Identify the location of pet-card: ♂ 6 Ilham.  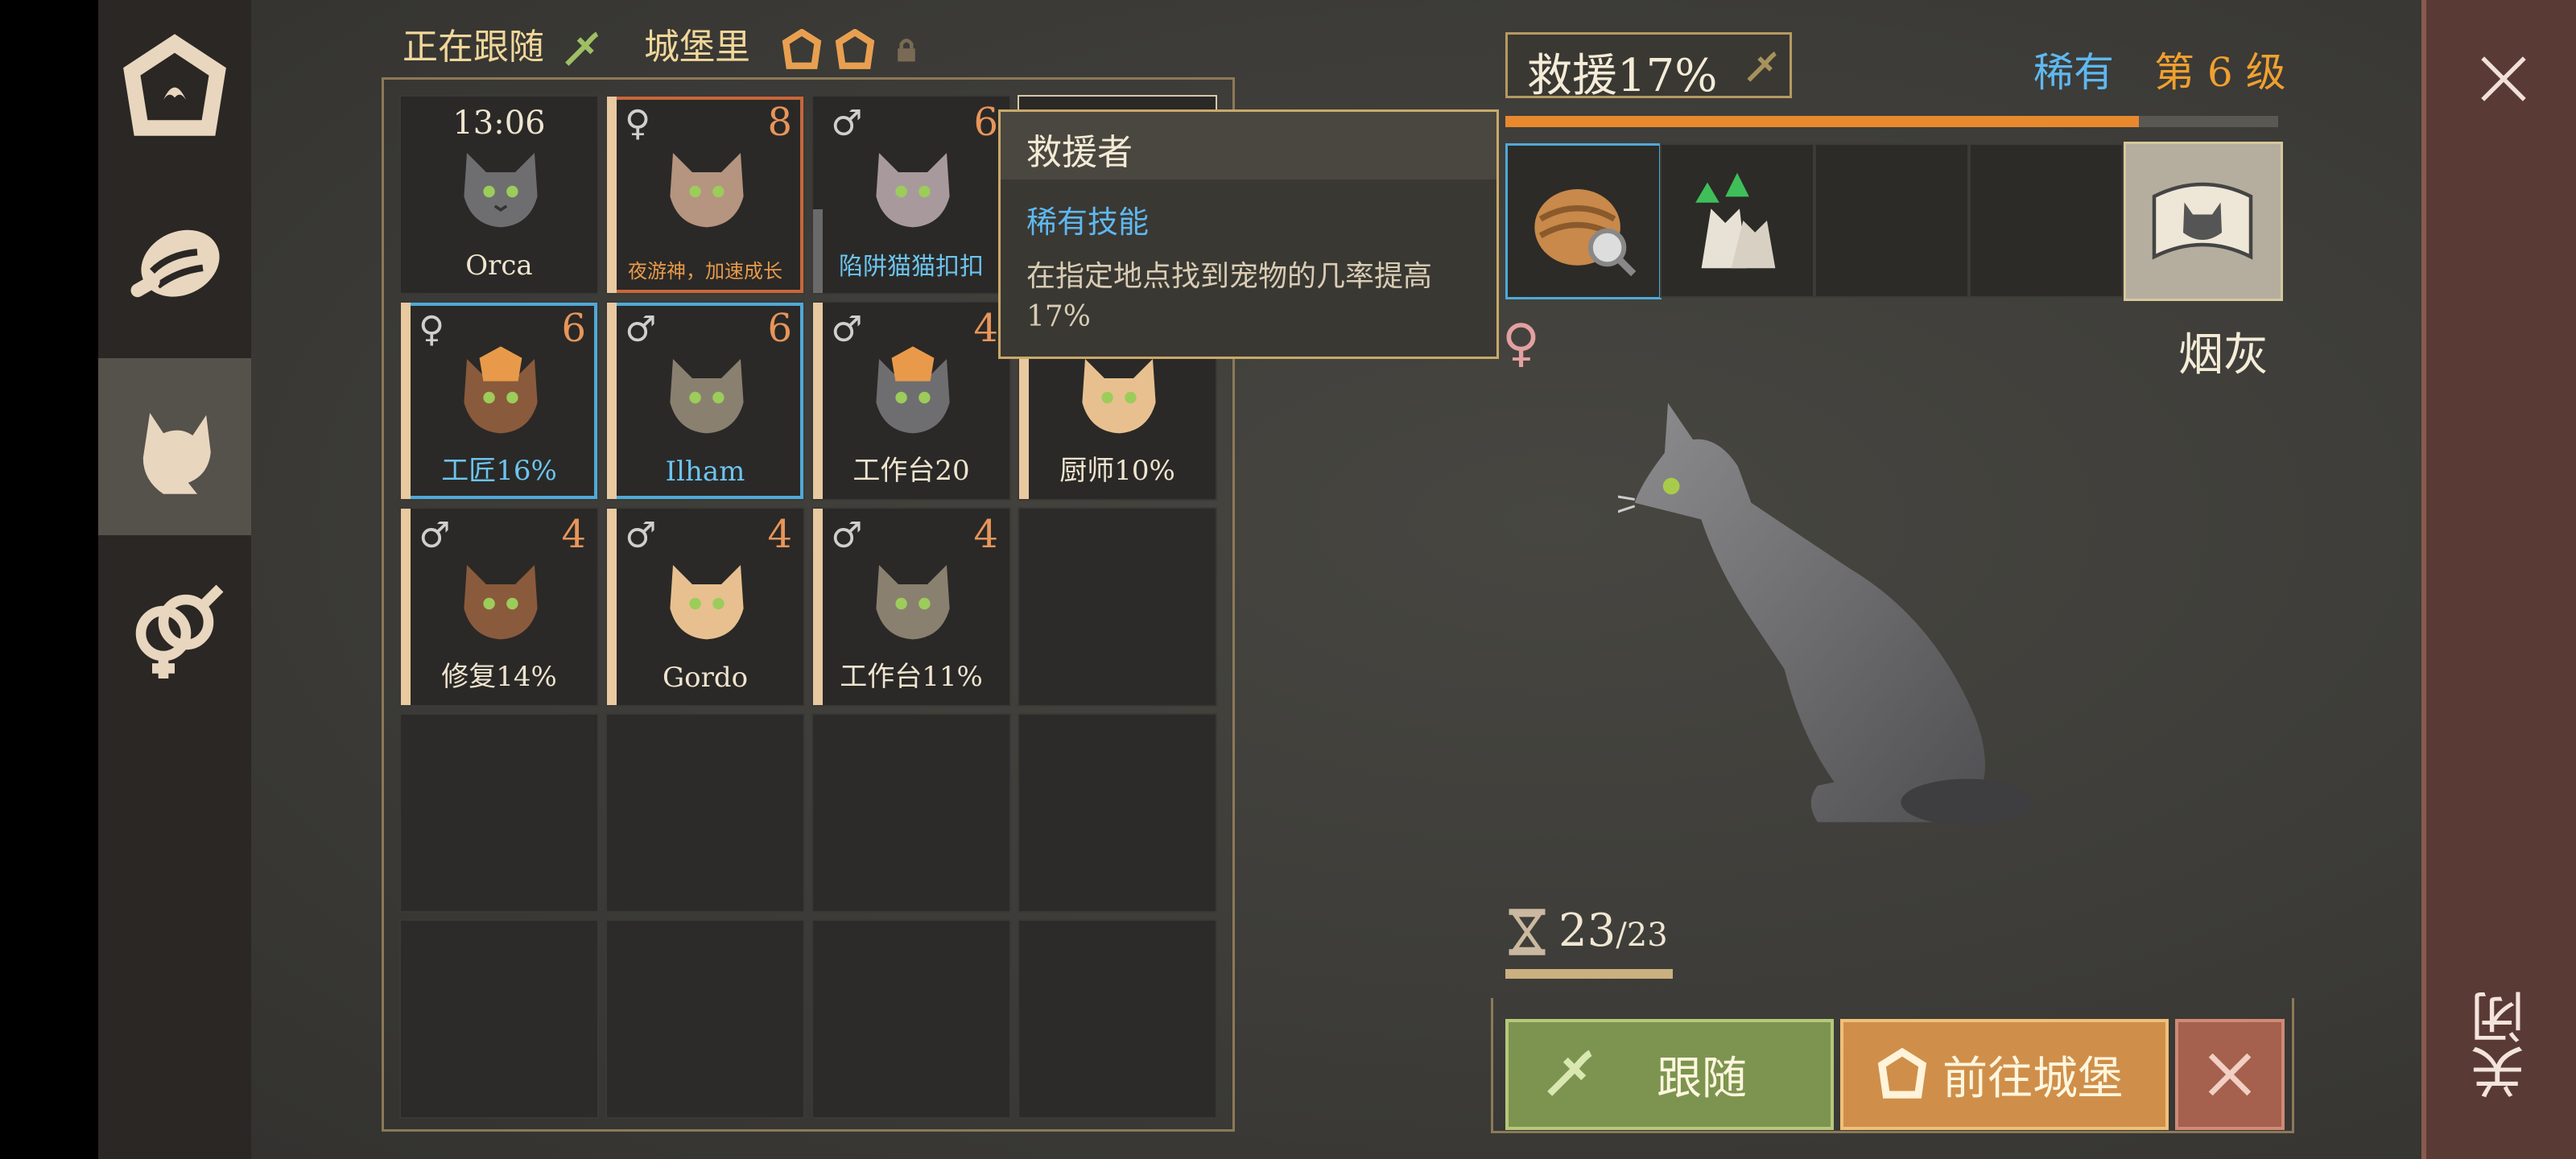
(705, 401).